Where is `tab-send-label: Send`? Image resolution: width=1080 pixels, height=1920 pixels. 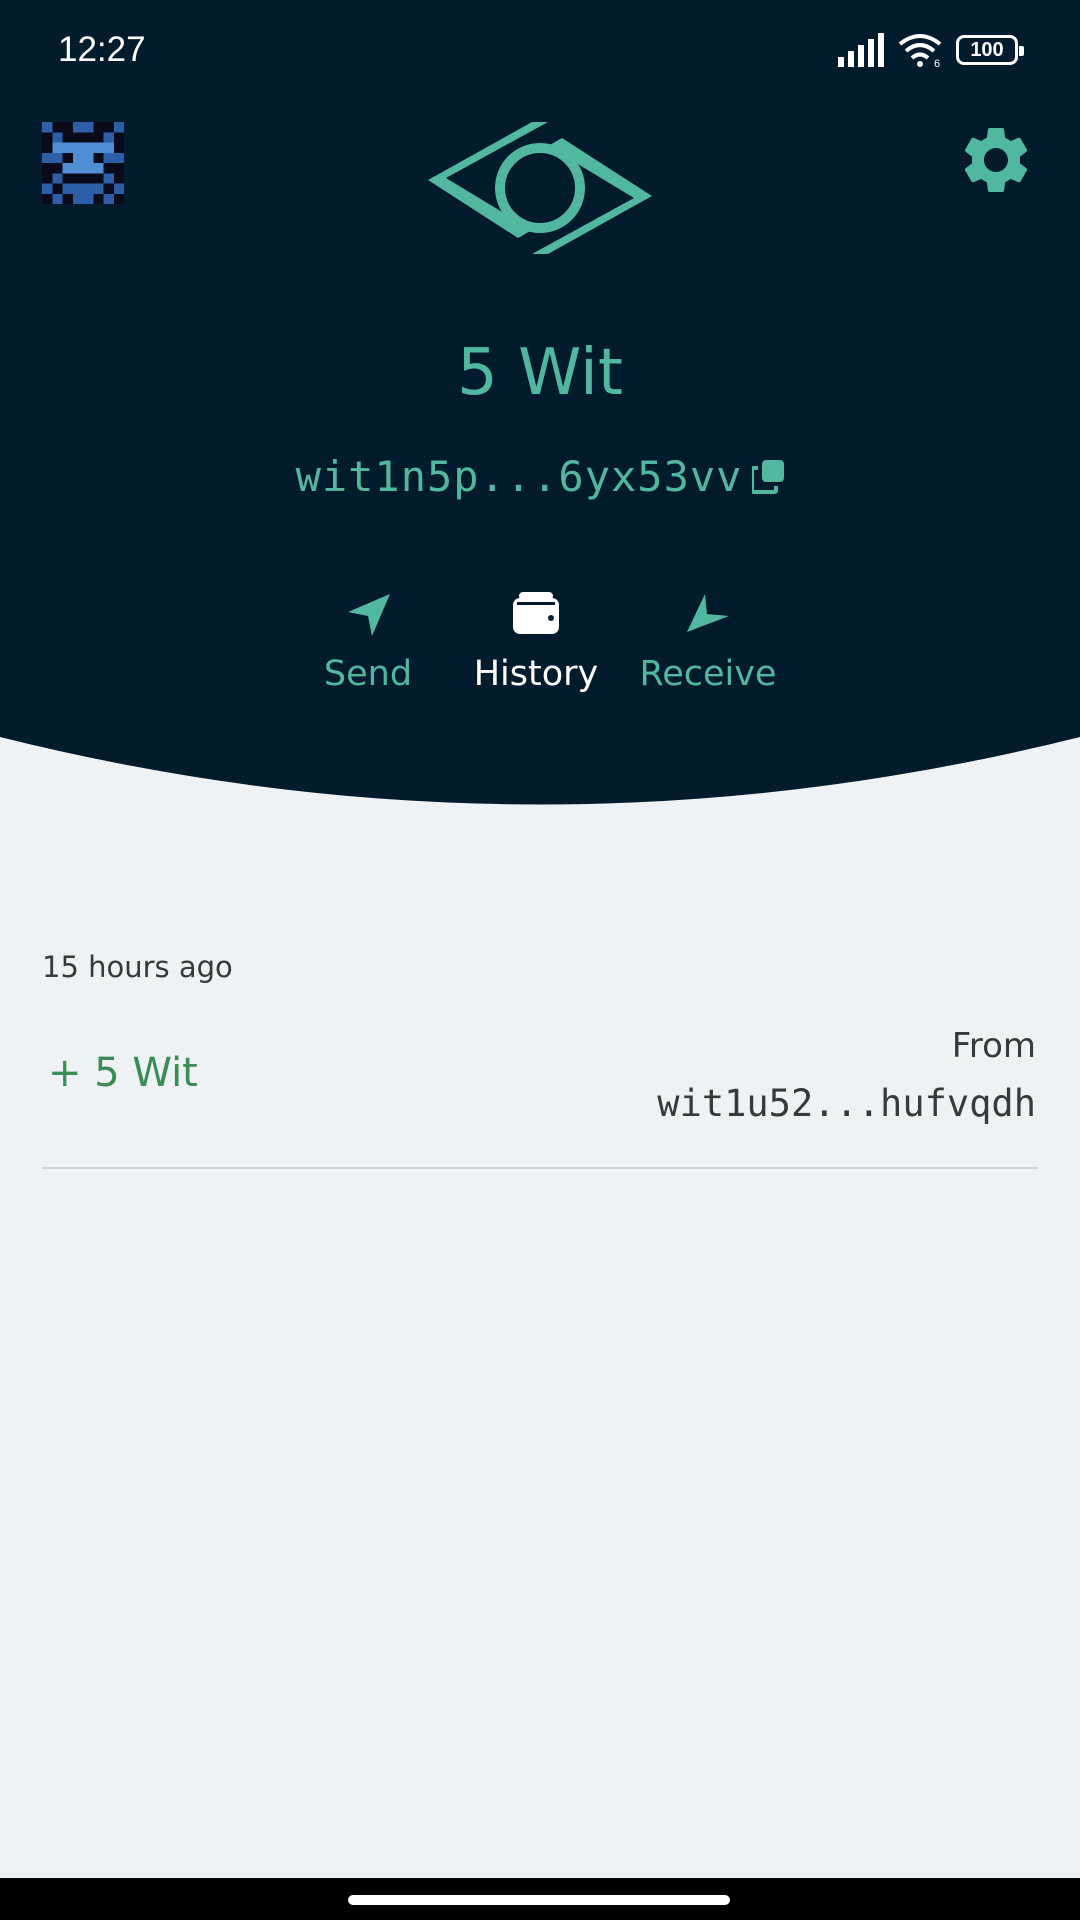
tab-send-label: Send is located at coordinates (368, 674).